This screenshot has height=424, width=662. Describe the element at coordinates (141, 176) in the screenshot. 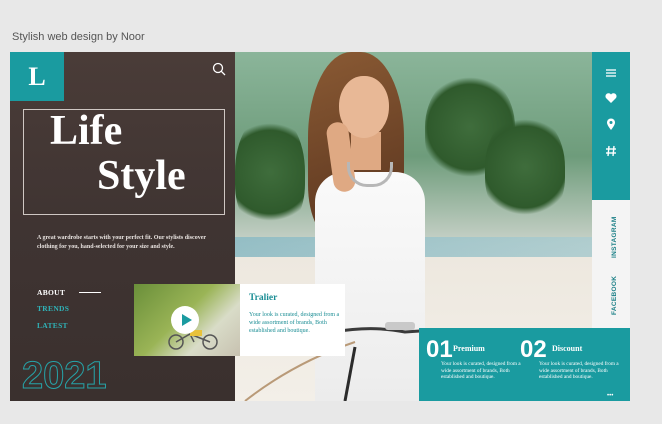

I see `hero-title-line2: Style` at that location.